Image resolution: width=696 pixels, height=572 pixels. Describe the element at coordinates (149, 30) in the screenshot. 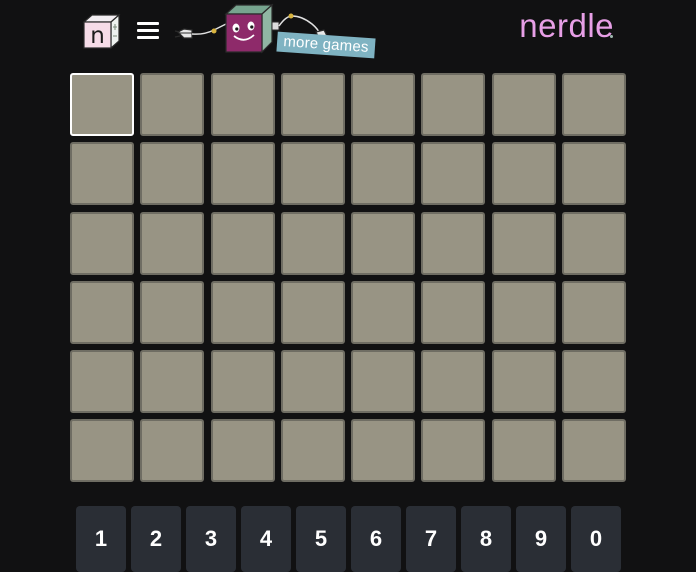

I see `hamburger-menu-icon` at that location.